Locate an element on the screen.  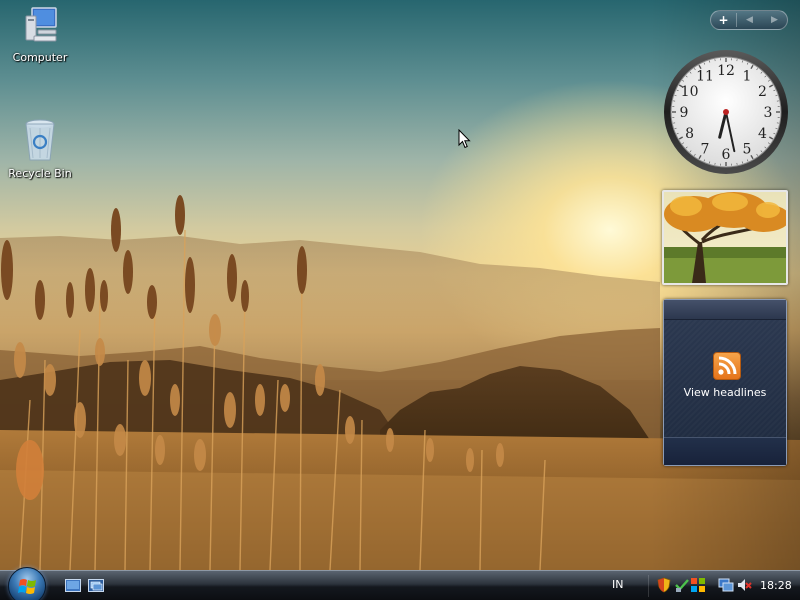
taskbar: IN 18:28 is located at coordinates (400, 583).